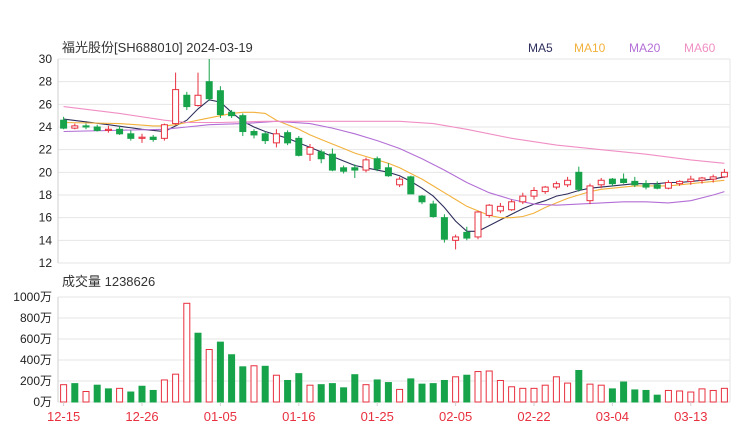  I want to click on x-tick-label: 02-22, so click(533, 416).